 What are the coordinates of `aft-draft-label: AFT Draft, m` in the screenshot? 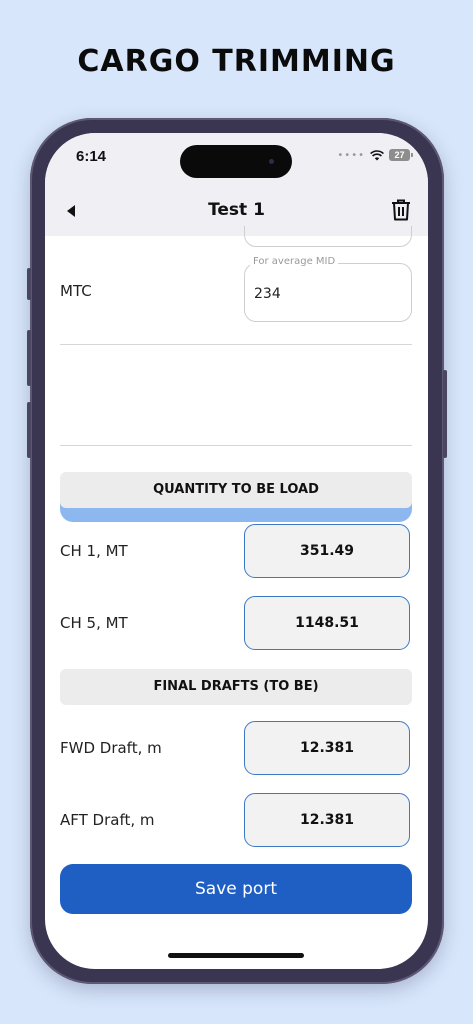 It's located at (107, 820).